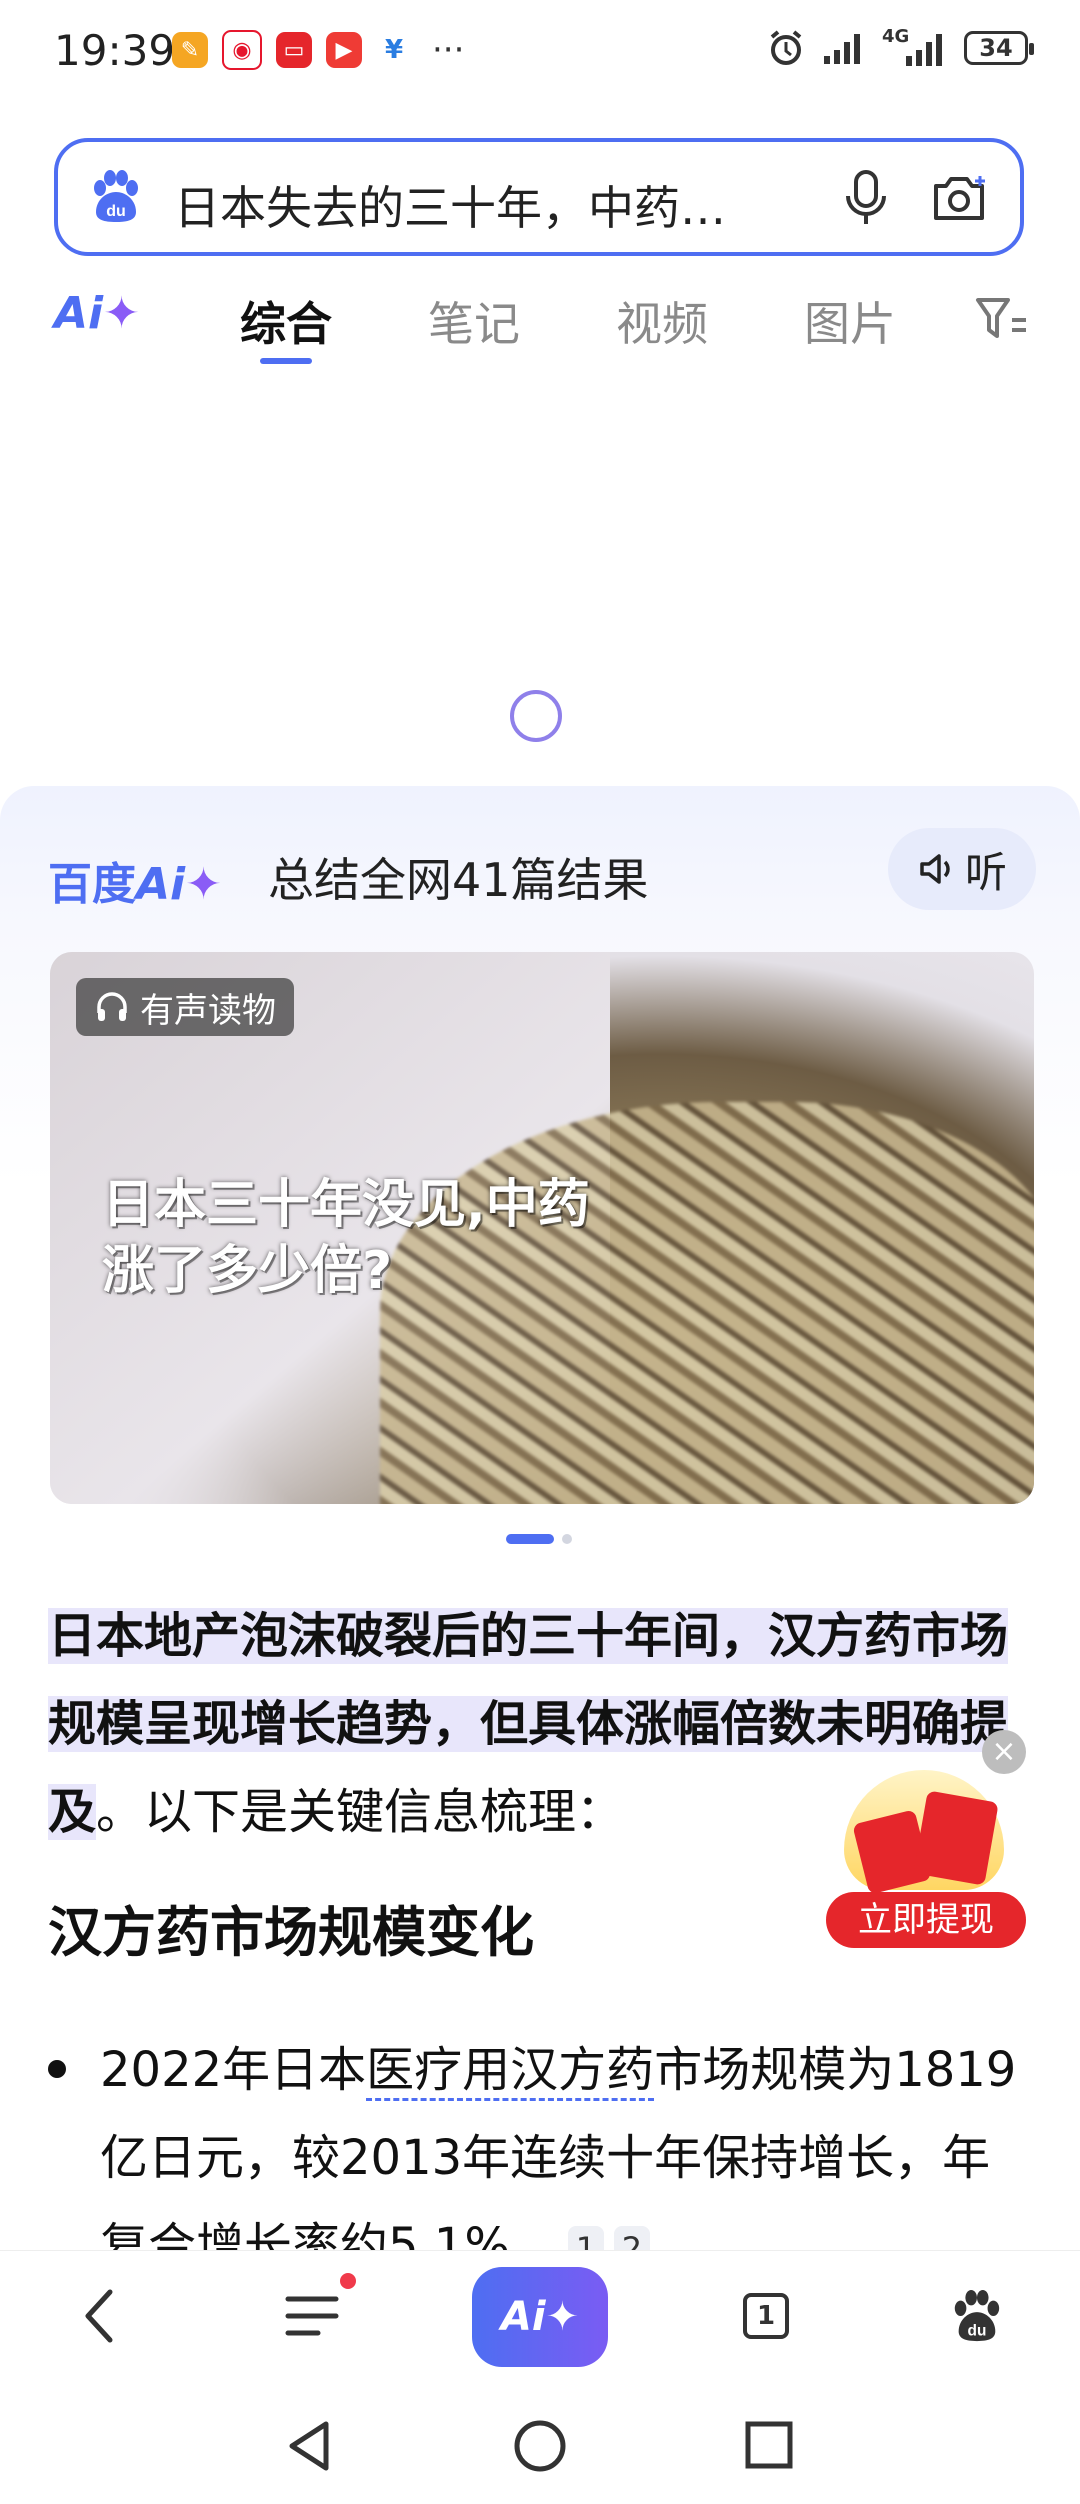  I want to click on menu-icon, so click(312, 2316).